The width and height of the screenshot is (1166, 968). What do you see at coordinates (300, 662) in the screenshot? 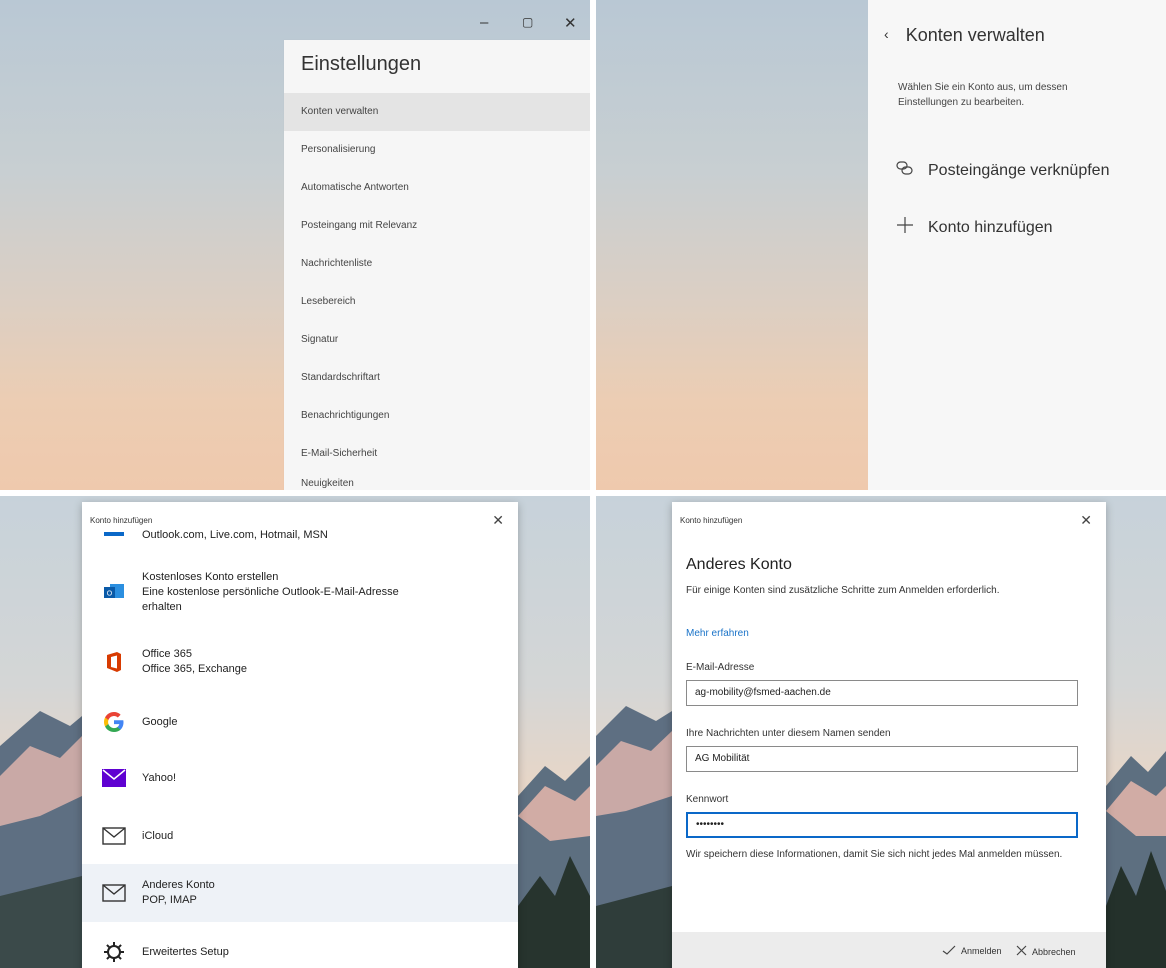
I see `provider-office365: Office 365 Office 365, Exchange` at bounding box center [300, 662].